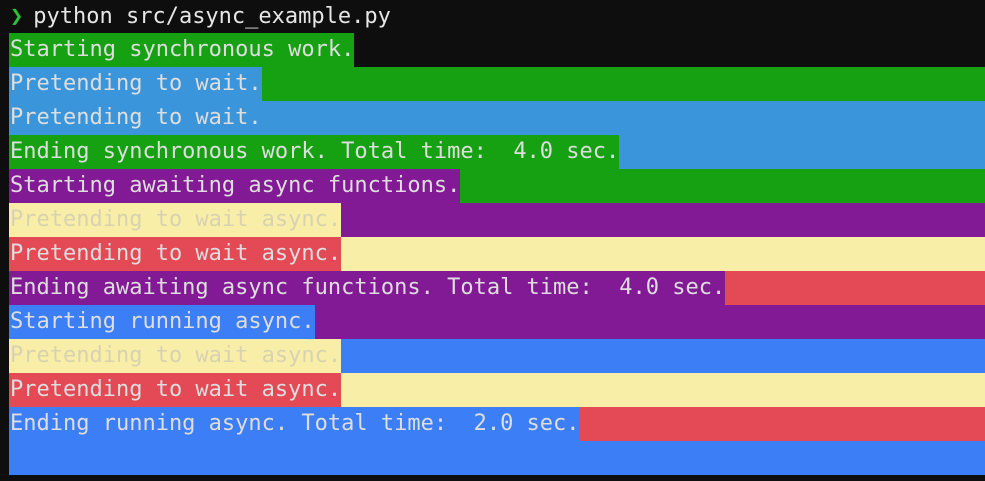 Image resolution: width=985 pixels, height=481 pixels. Describe the element at coordinates (212, 16) in the screenshot. I see `command-text: python src/async_example.py` at that location.